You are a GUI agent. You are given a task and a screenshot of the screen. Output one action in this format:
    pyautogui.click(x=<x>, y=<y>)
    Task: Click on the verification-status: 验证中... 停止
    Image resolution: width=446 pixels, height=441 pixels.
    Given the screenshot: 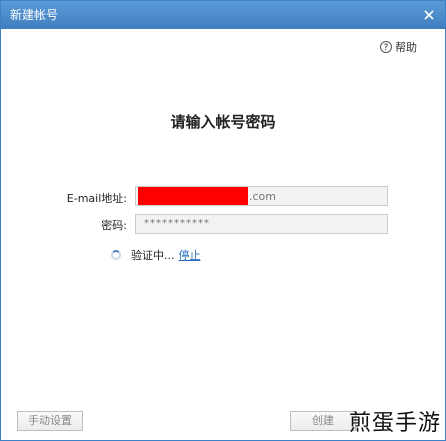 What is the action you would take?
    pyautogui.click(x=156, y=255)
    